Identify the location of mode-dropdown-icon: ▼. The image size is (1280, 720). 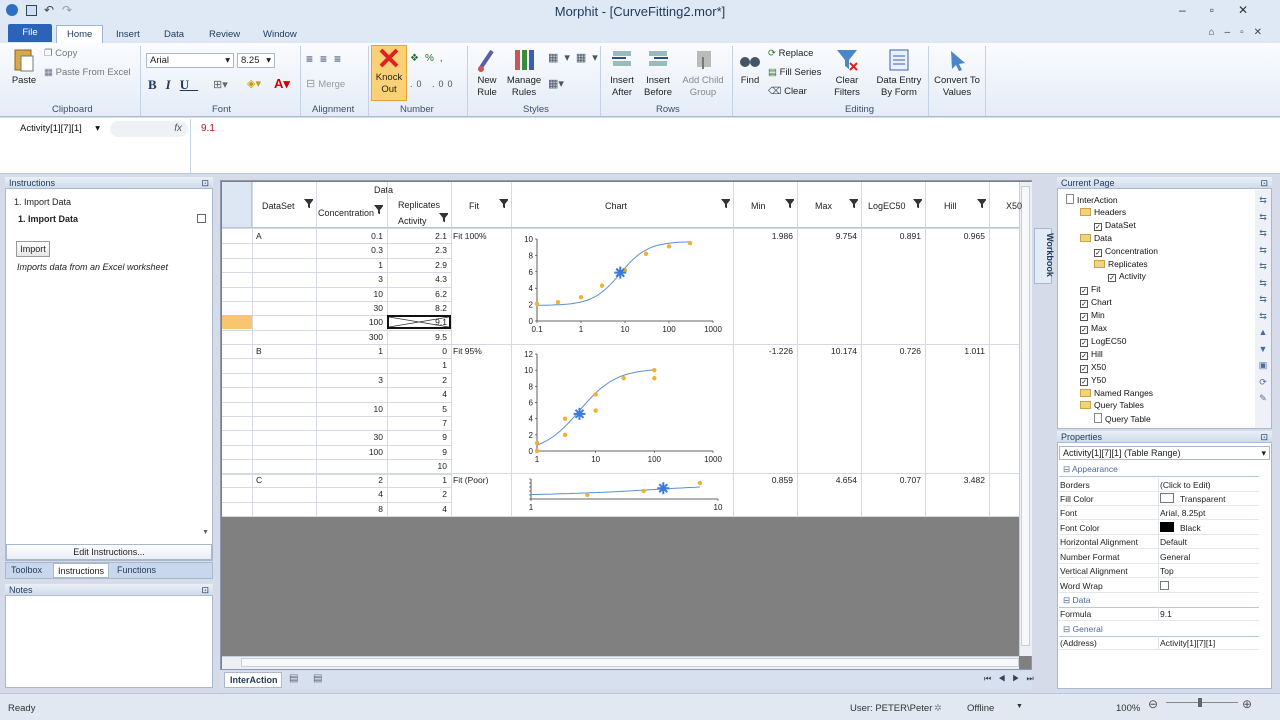
(1019, 706).